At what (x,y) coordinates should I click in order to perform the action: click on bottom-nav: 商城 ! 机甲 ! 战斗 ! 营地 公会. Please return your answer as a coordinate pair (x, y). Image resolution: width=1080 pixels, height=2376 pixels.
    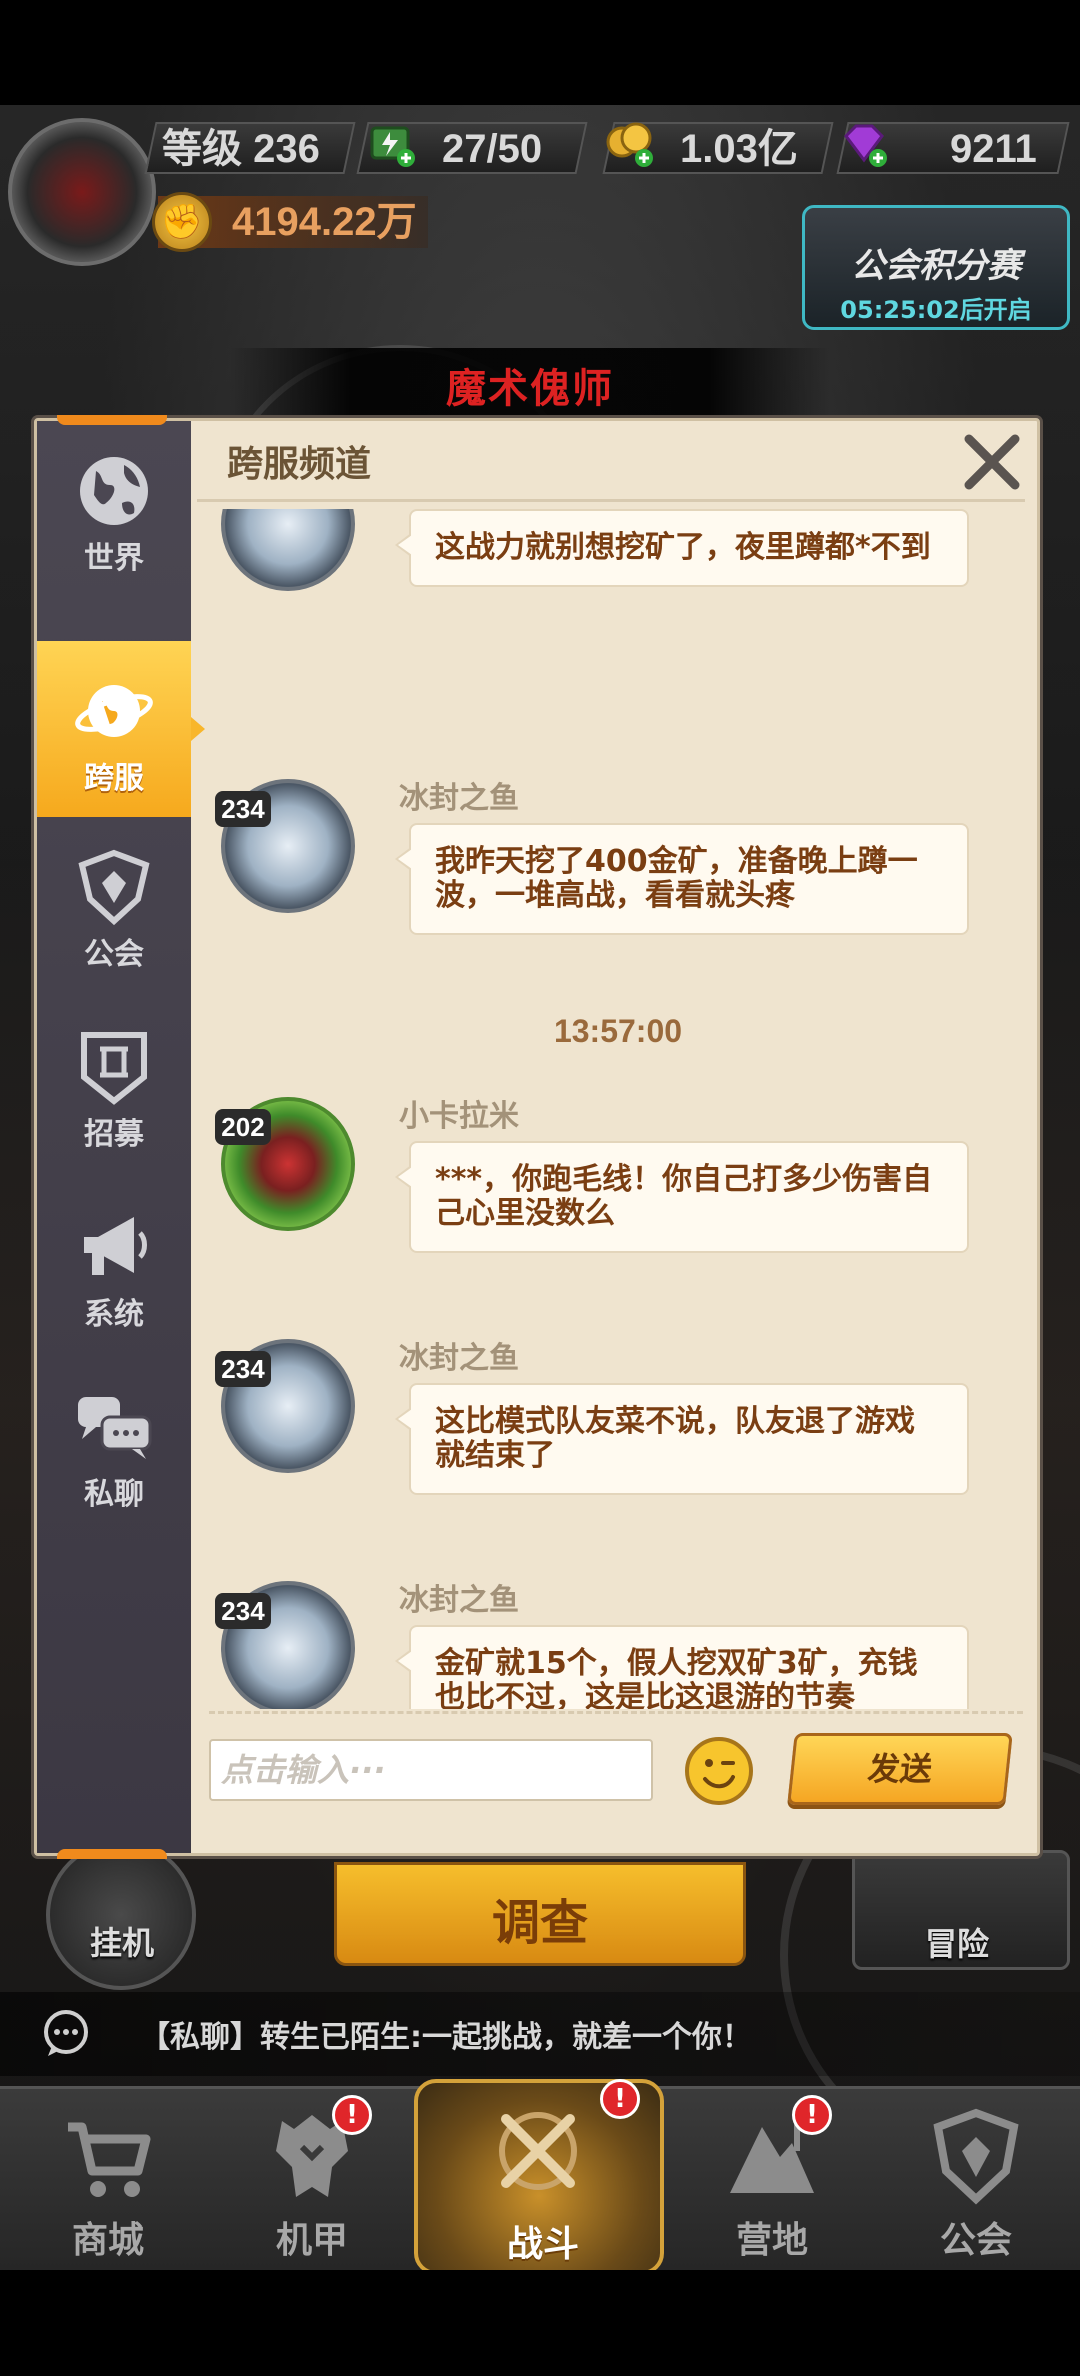
    Looking at the image, I should click on (540, 2177).